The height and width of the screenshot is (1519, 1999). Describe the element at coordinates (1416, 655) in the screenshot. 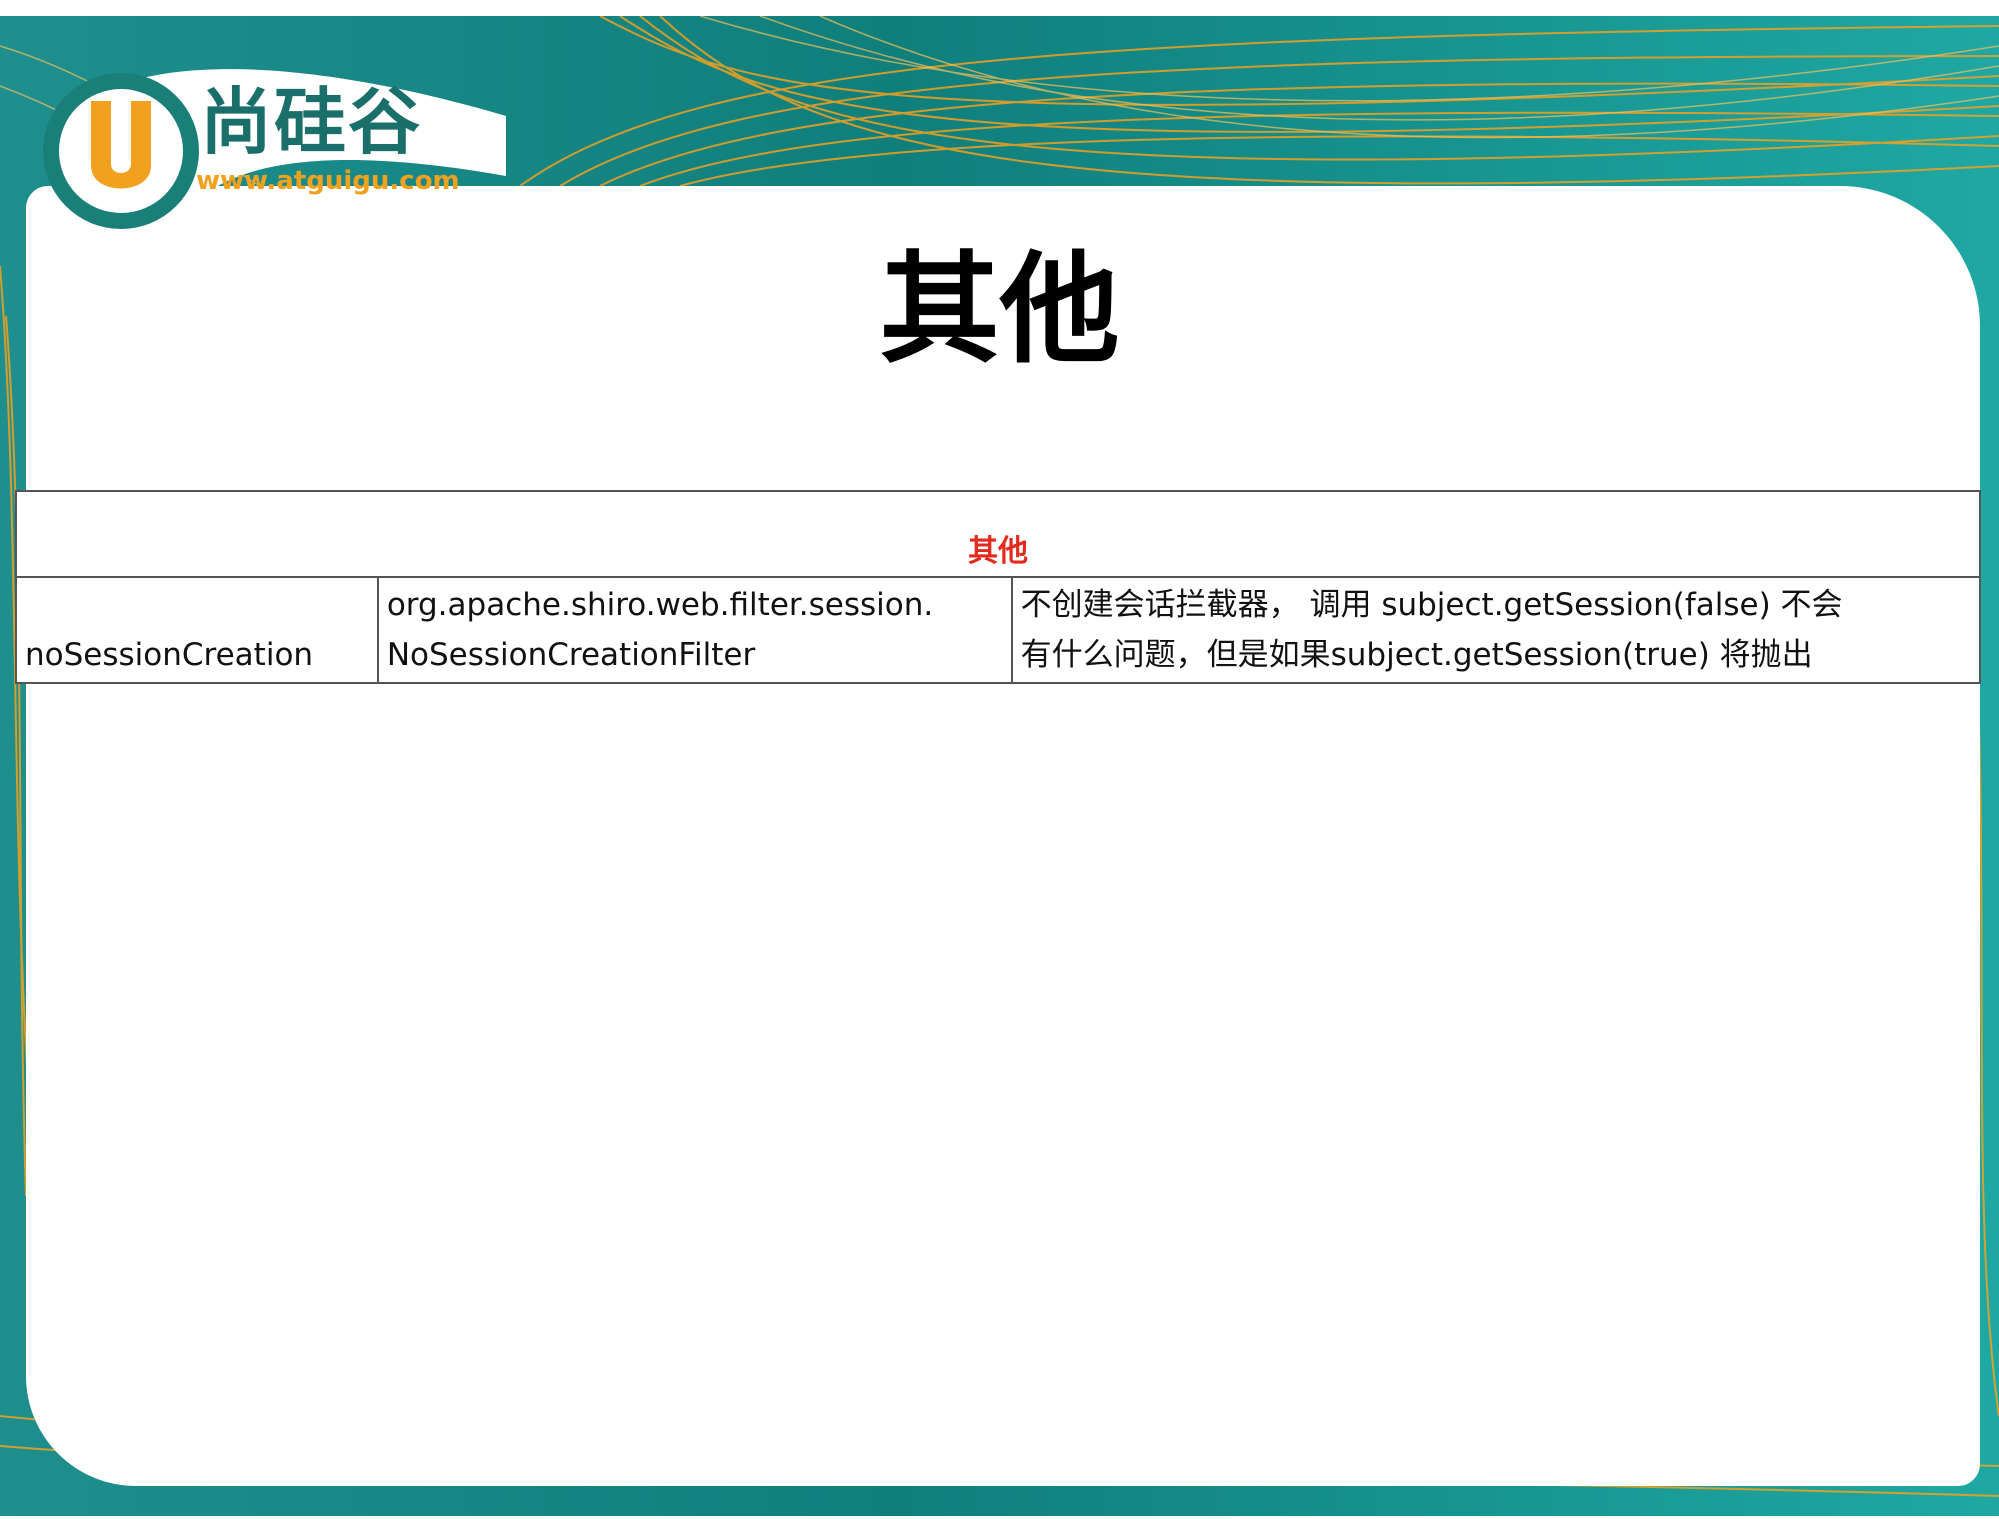

I see `filter-description-line-2: 有什么问题，但是如果subject.getSession(true) 将抛出` at that location.